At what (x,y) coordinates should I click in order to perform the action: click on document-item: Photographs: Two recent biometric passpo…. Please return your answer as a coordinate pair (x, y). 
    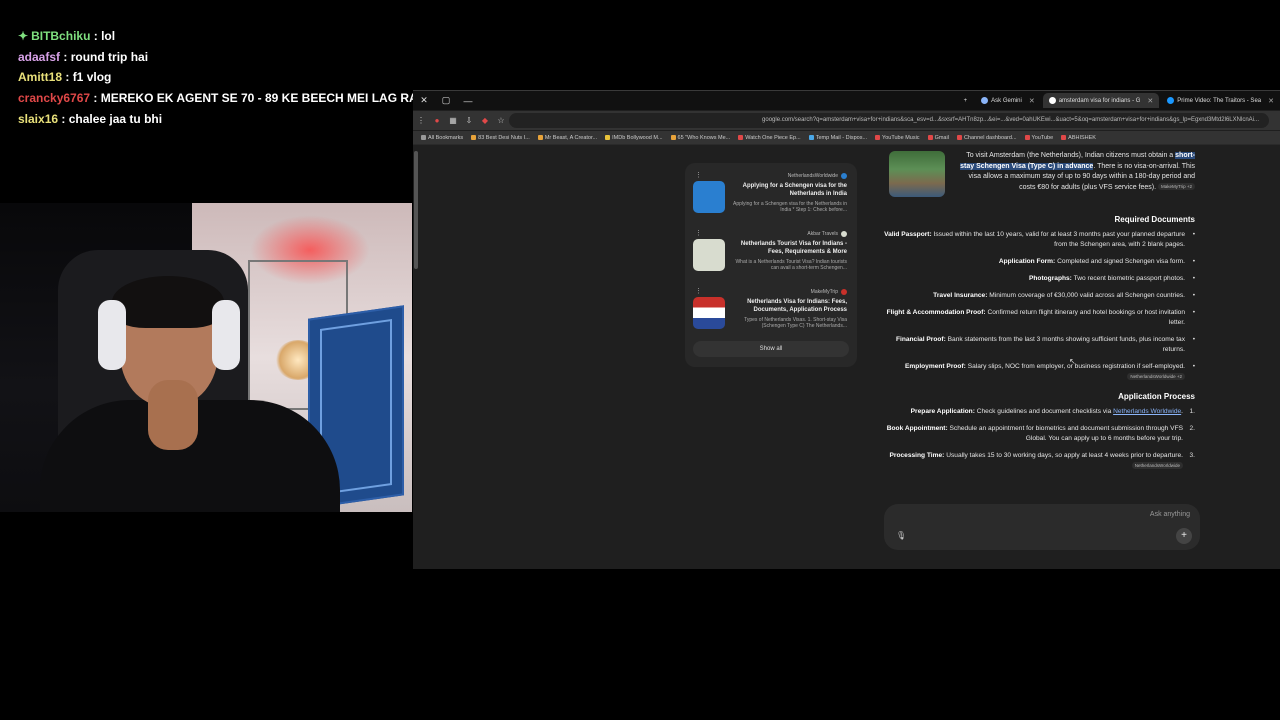
    Looking at the image, I should click on (1039, 279).